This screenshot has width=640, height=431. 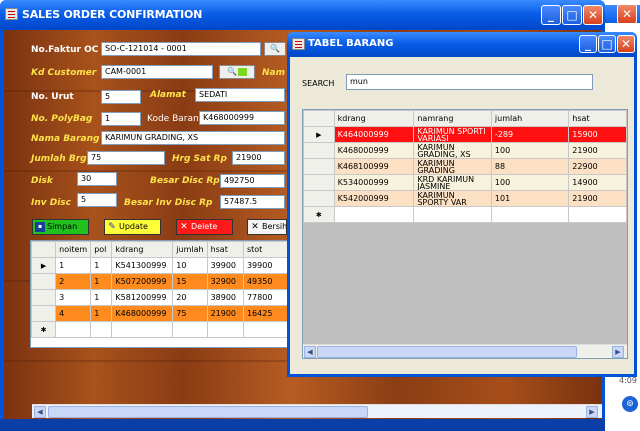 What do you see at coordinates (101, 249) in the screenshot?
I see `col-header-pol: pol` at bounding box center [101, 249].